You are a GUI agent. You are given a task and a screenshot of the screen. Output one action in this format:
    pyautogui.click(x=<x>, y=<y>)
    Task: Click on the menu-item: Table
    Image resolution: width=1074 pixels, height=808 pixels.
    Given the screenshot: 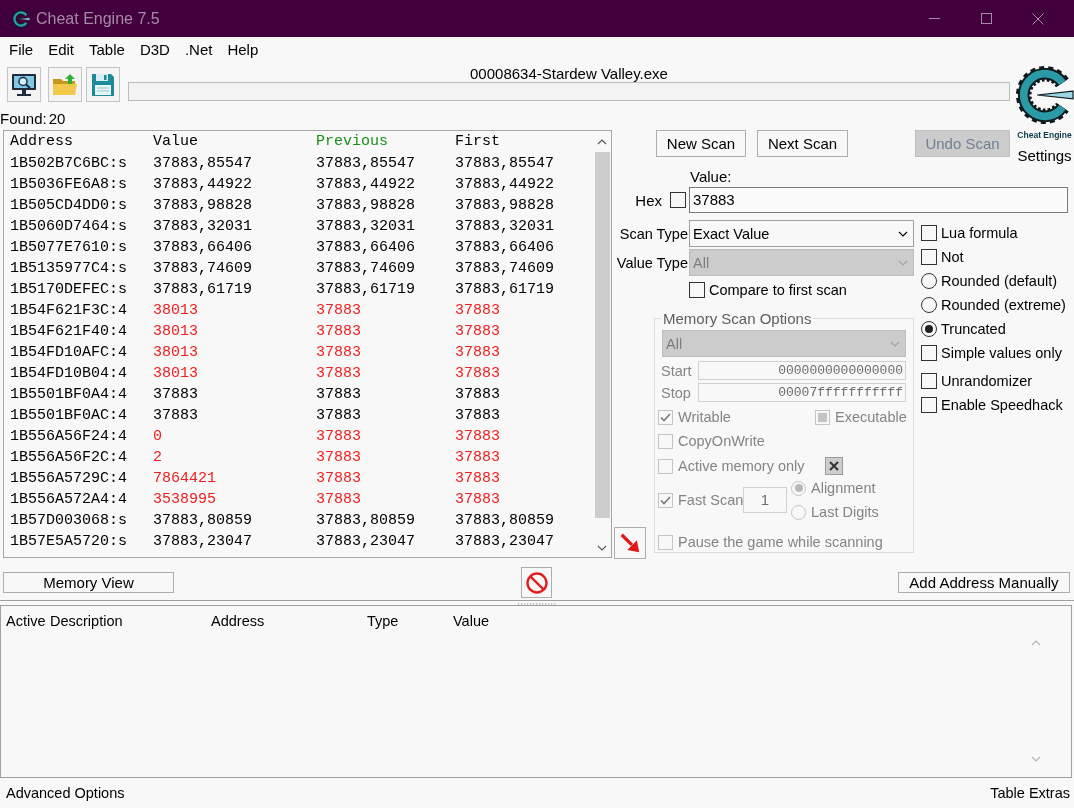 What is the action you would take?
    pyautogui.click(x=107, y=49)
    